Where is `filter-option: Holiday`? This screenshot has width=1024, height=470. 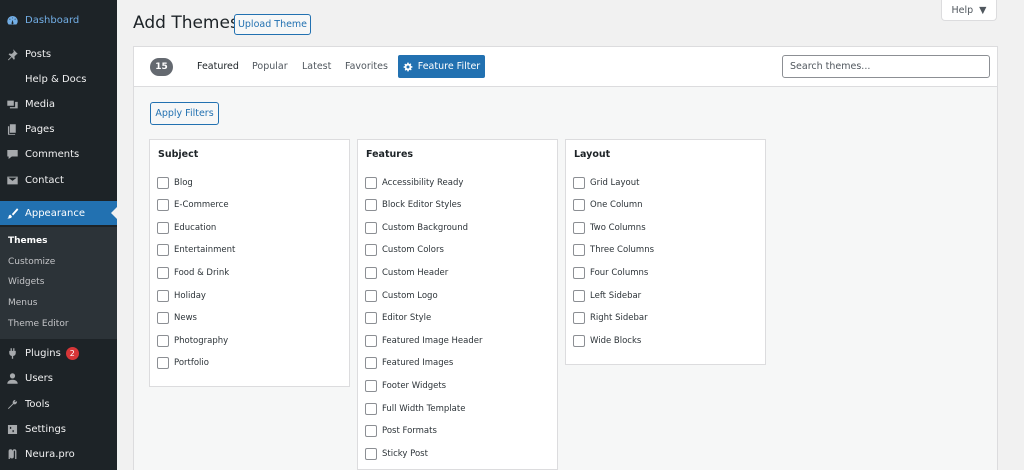 filter-option: Holiday is located at coordinates (181, 295).